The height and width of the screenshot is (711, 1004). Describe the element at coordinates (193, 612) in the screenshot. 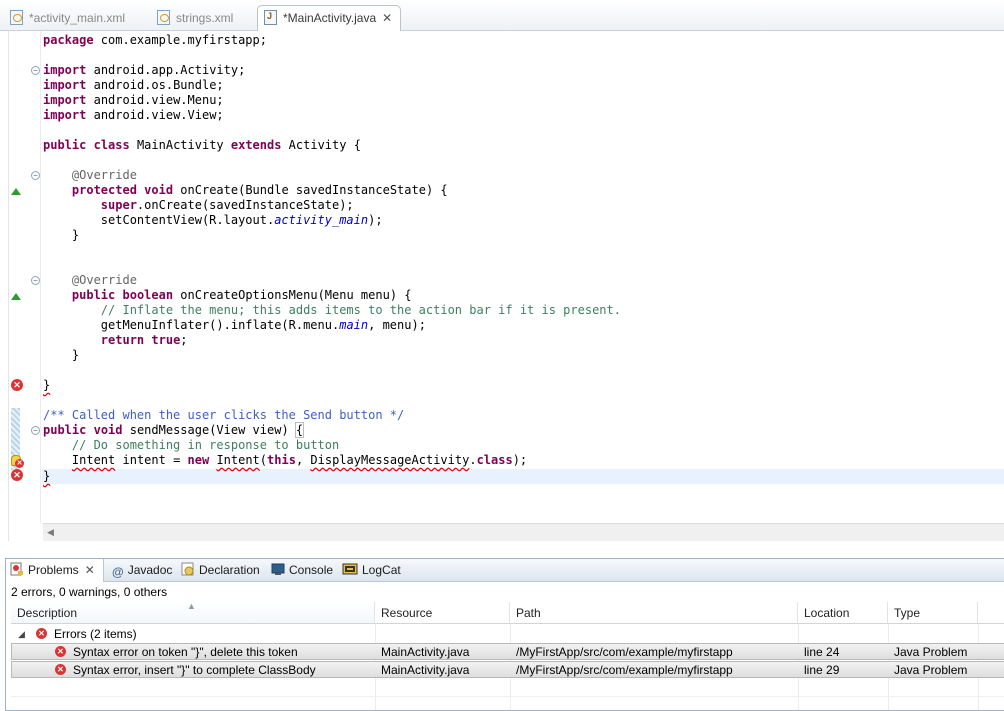

I see `column-header-description: Description ▲` at that location.